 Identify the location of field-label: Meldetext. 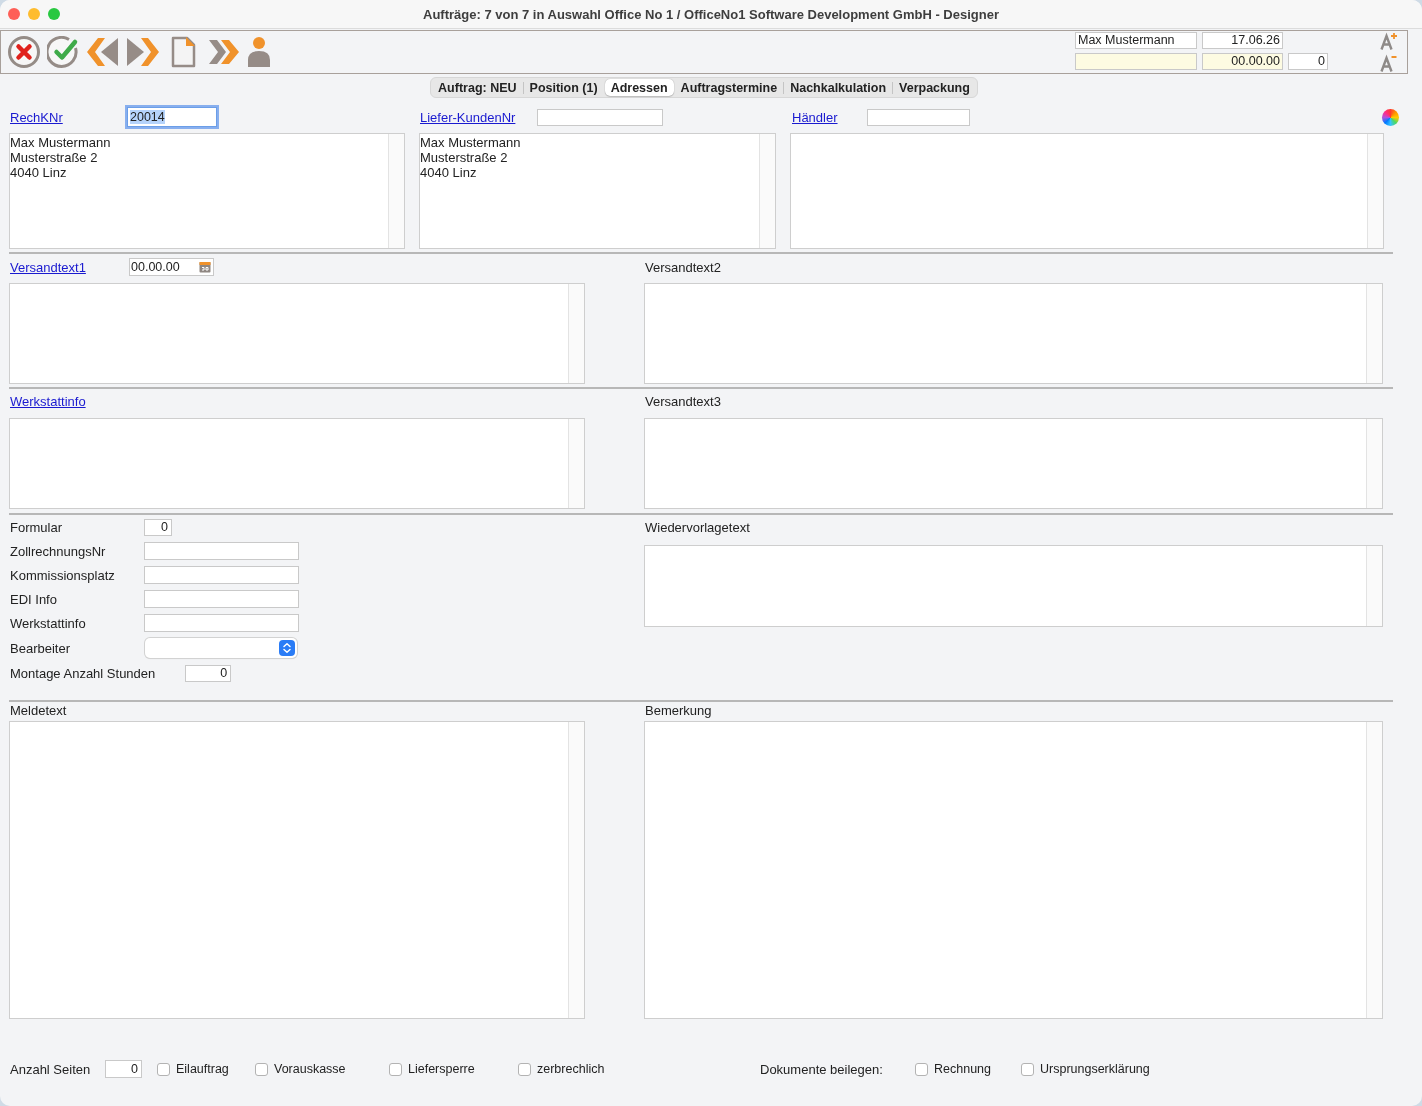
(38, 711).